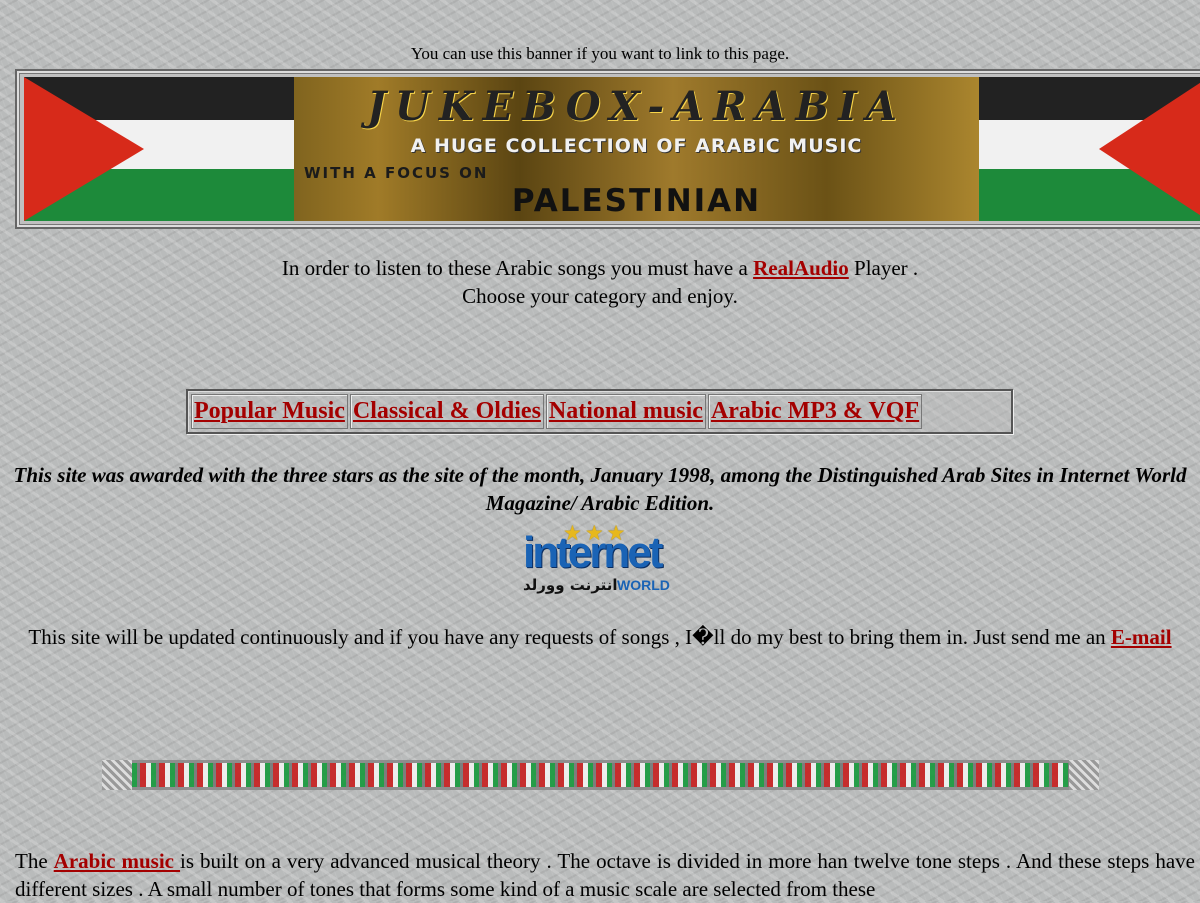 The image size is (1200, 903). What do you see at coordinates (1089, 149) in the screenshot?
I see `palestine-flag-right-icon` at bounding box center [1089, 149].